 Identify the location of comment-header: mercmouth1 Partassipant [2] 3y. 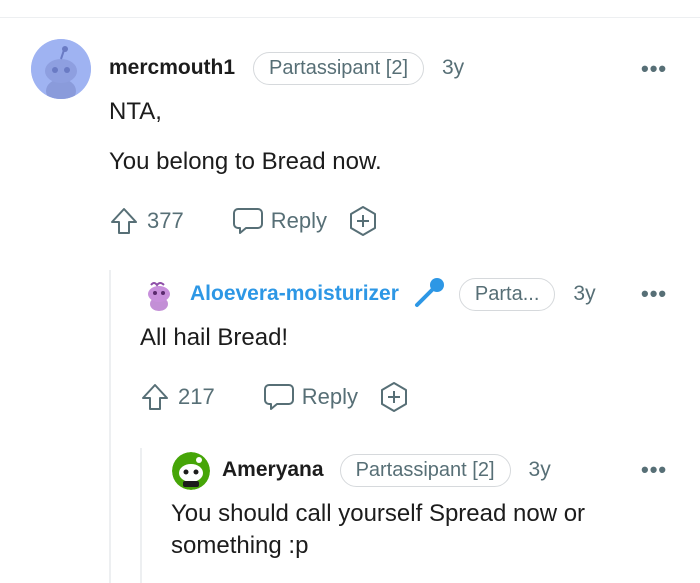
(286, 68).